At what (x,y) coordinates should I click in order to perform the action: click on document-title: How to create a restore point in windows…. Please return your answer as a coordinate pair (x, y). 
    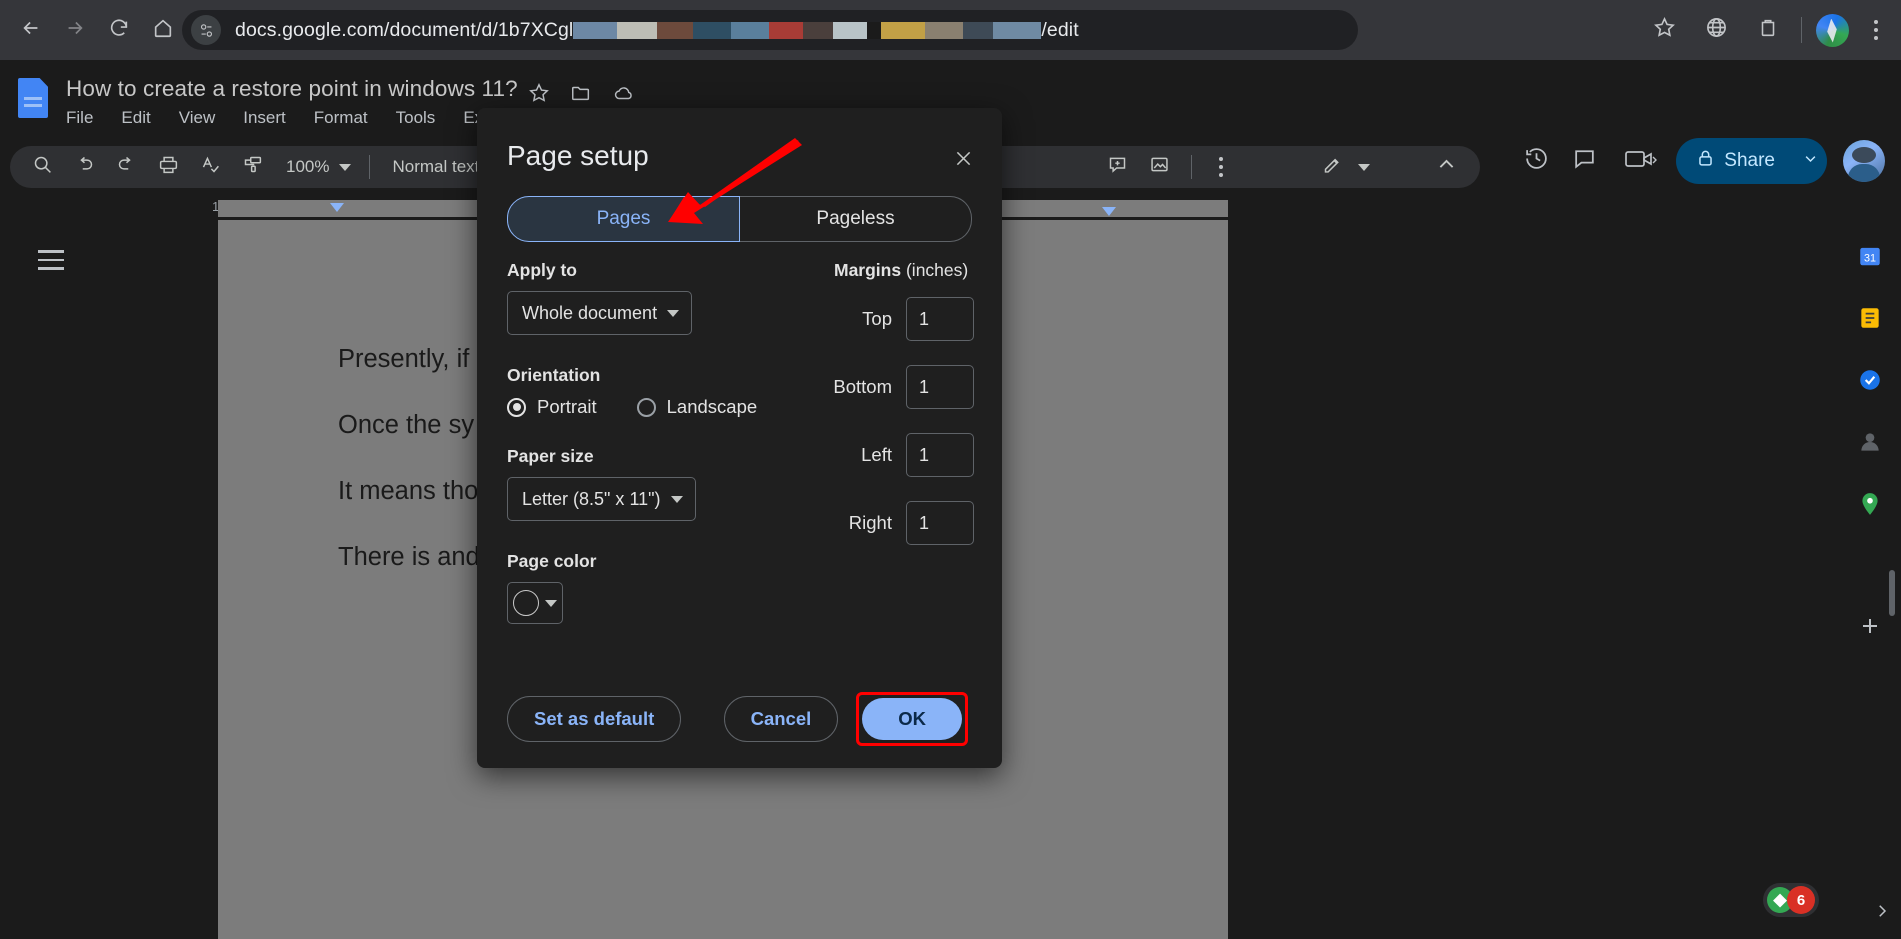
    Looking at the image, I should click on (292, 89).